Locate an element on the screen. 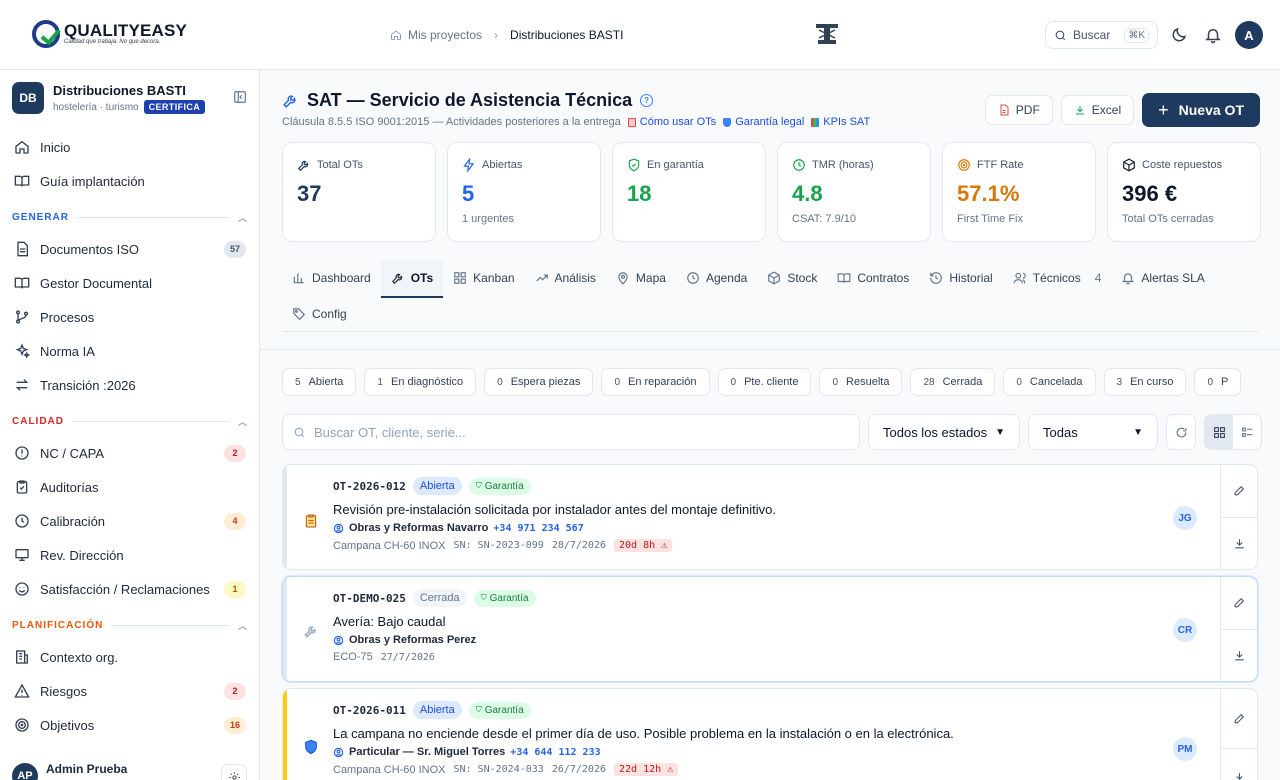  sidebar-item-objetivos: Objetivos 16 is located at coordinates (129, 725).